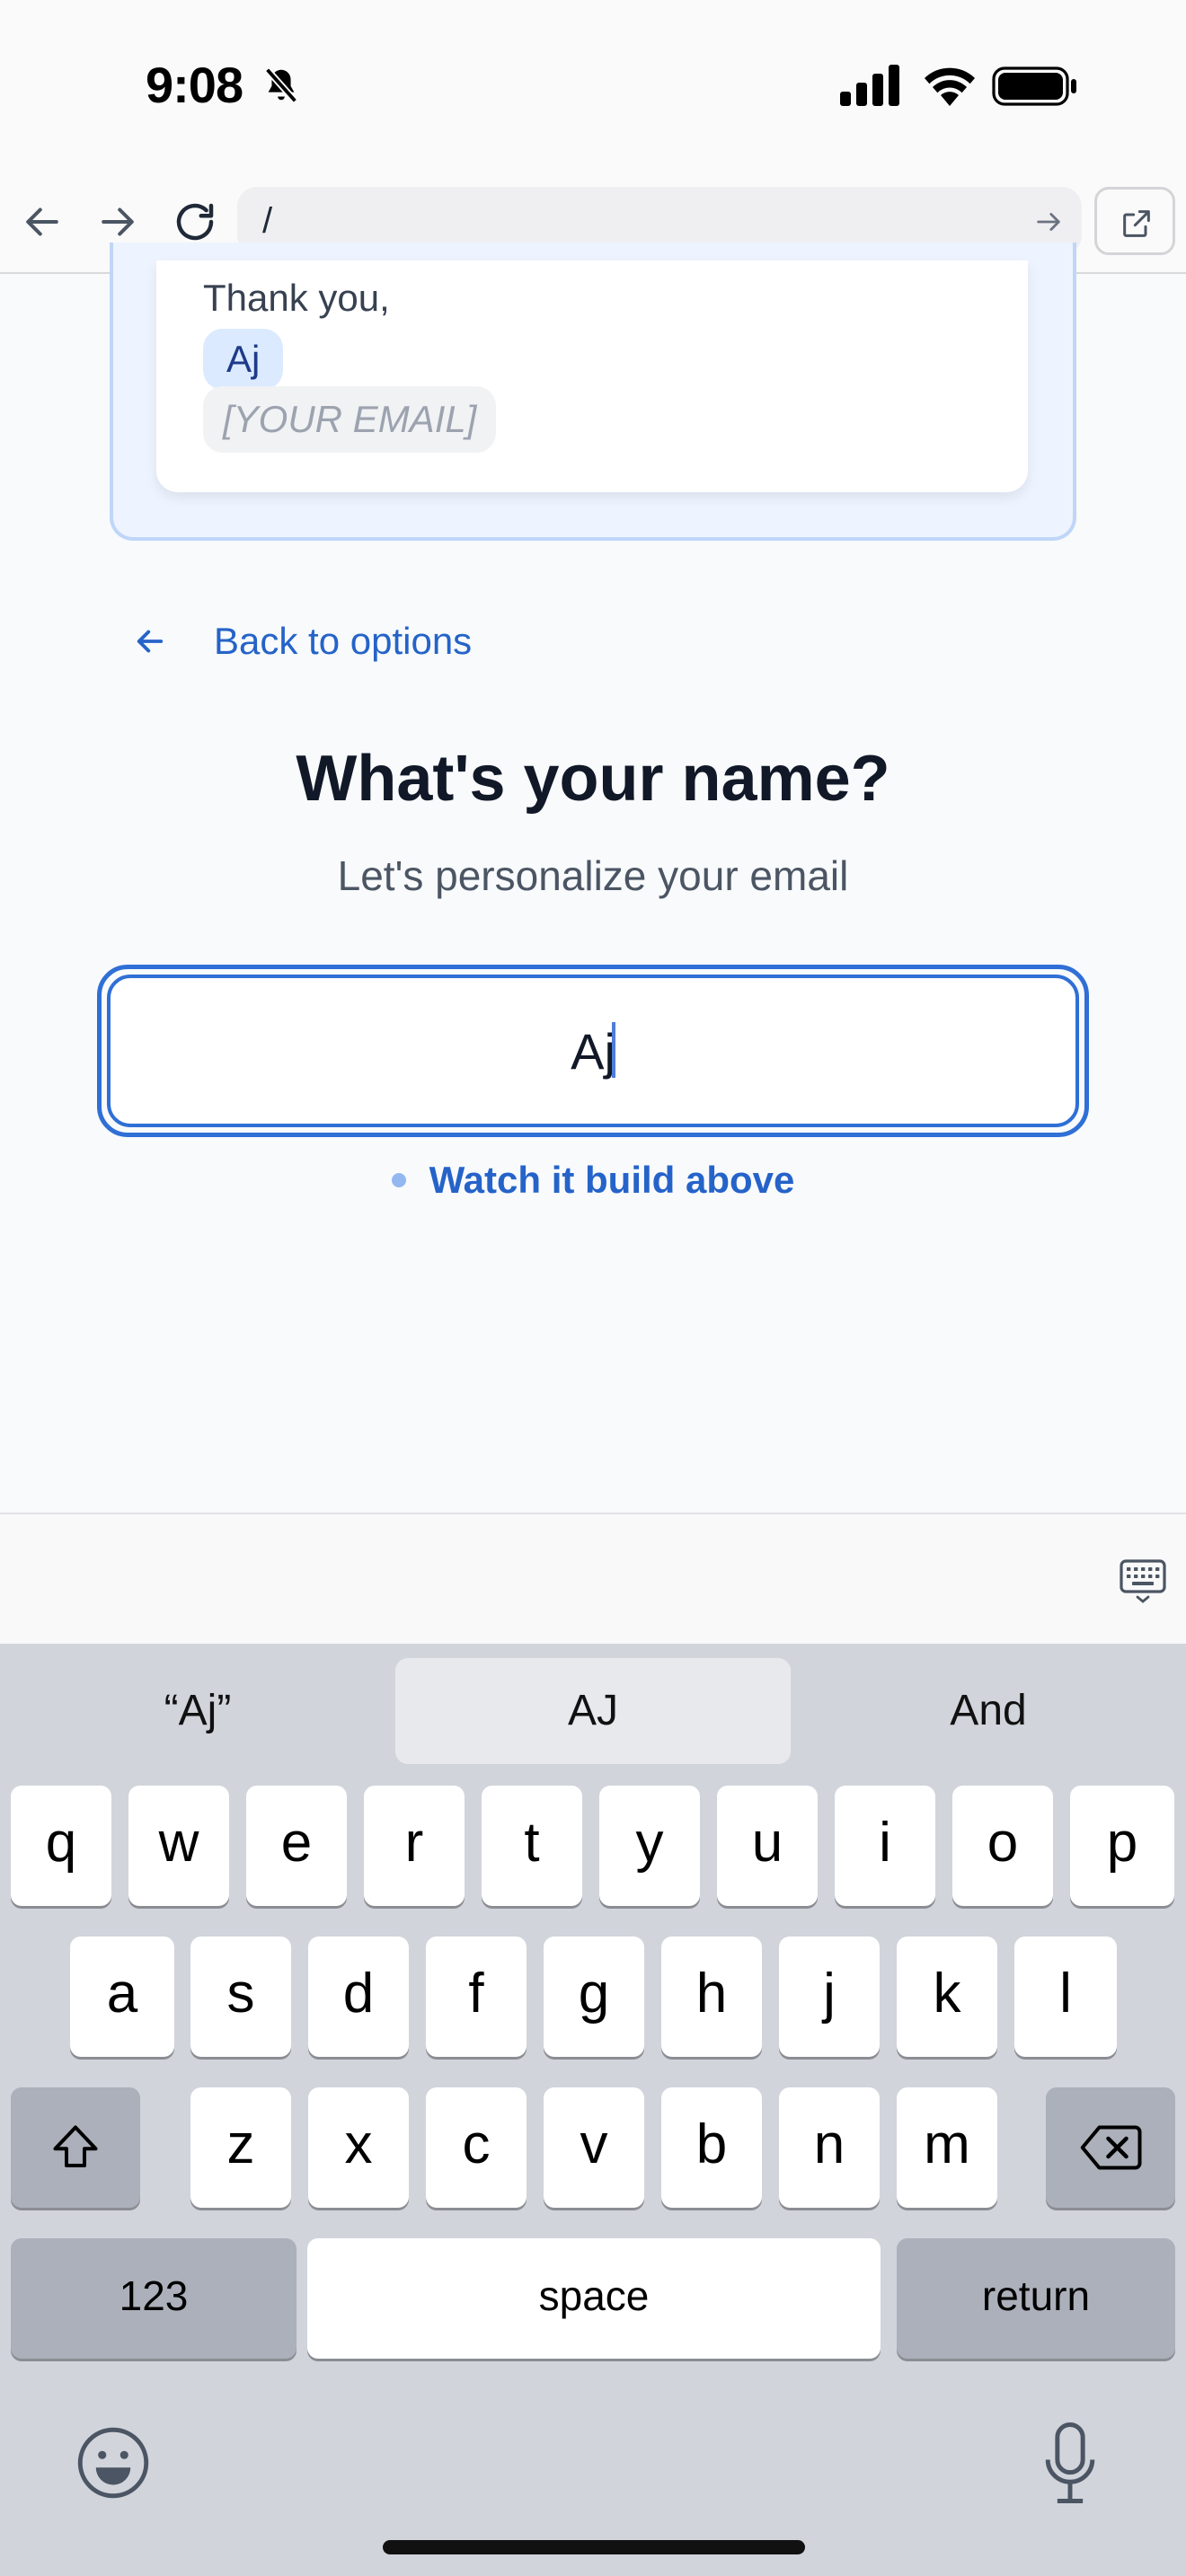  I want to click on return-key: return, so click(1036, 2298).